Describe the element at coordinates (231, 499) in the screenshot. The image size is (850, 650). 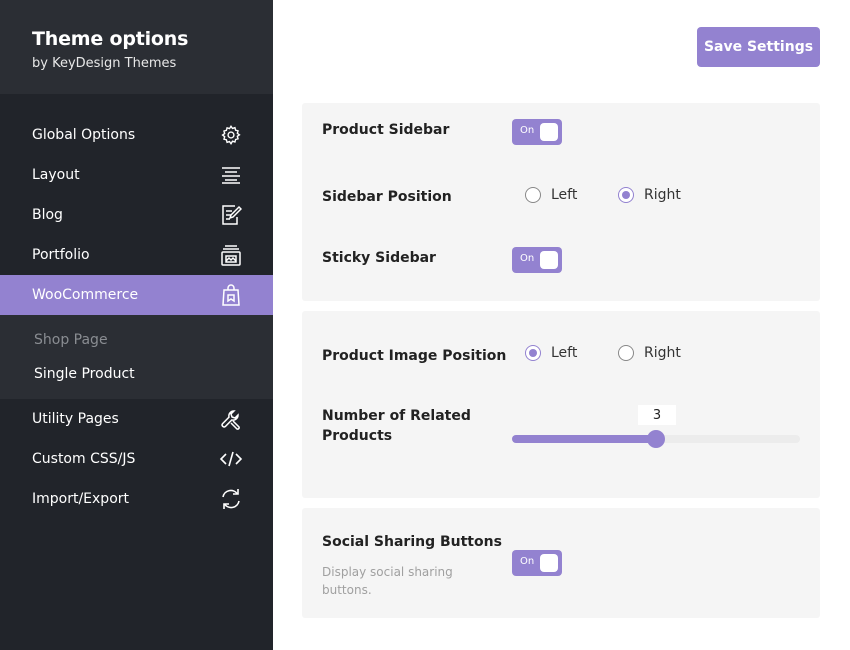
I see `sync-icon` at that location.